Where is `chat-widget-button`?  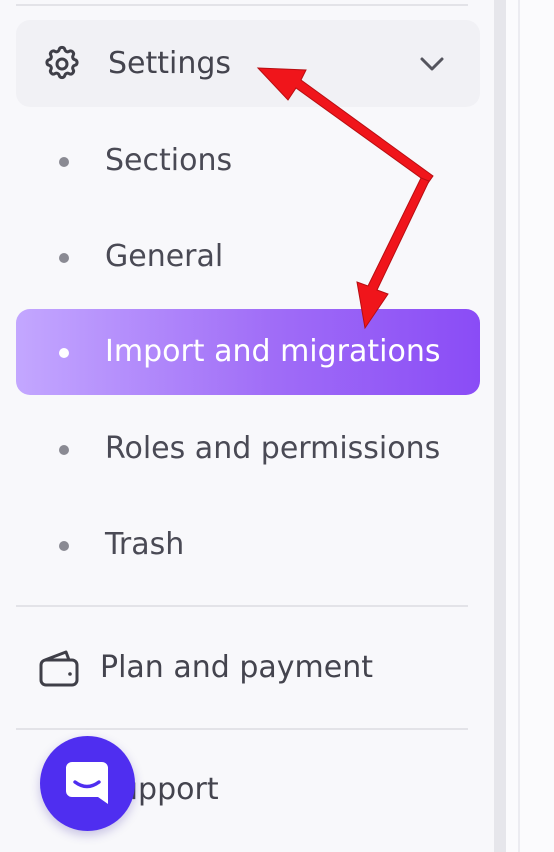 chat-widget-button is located at coordinates (87, 783).